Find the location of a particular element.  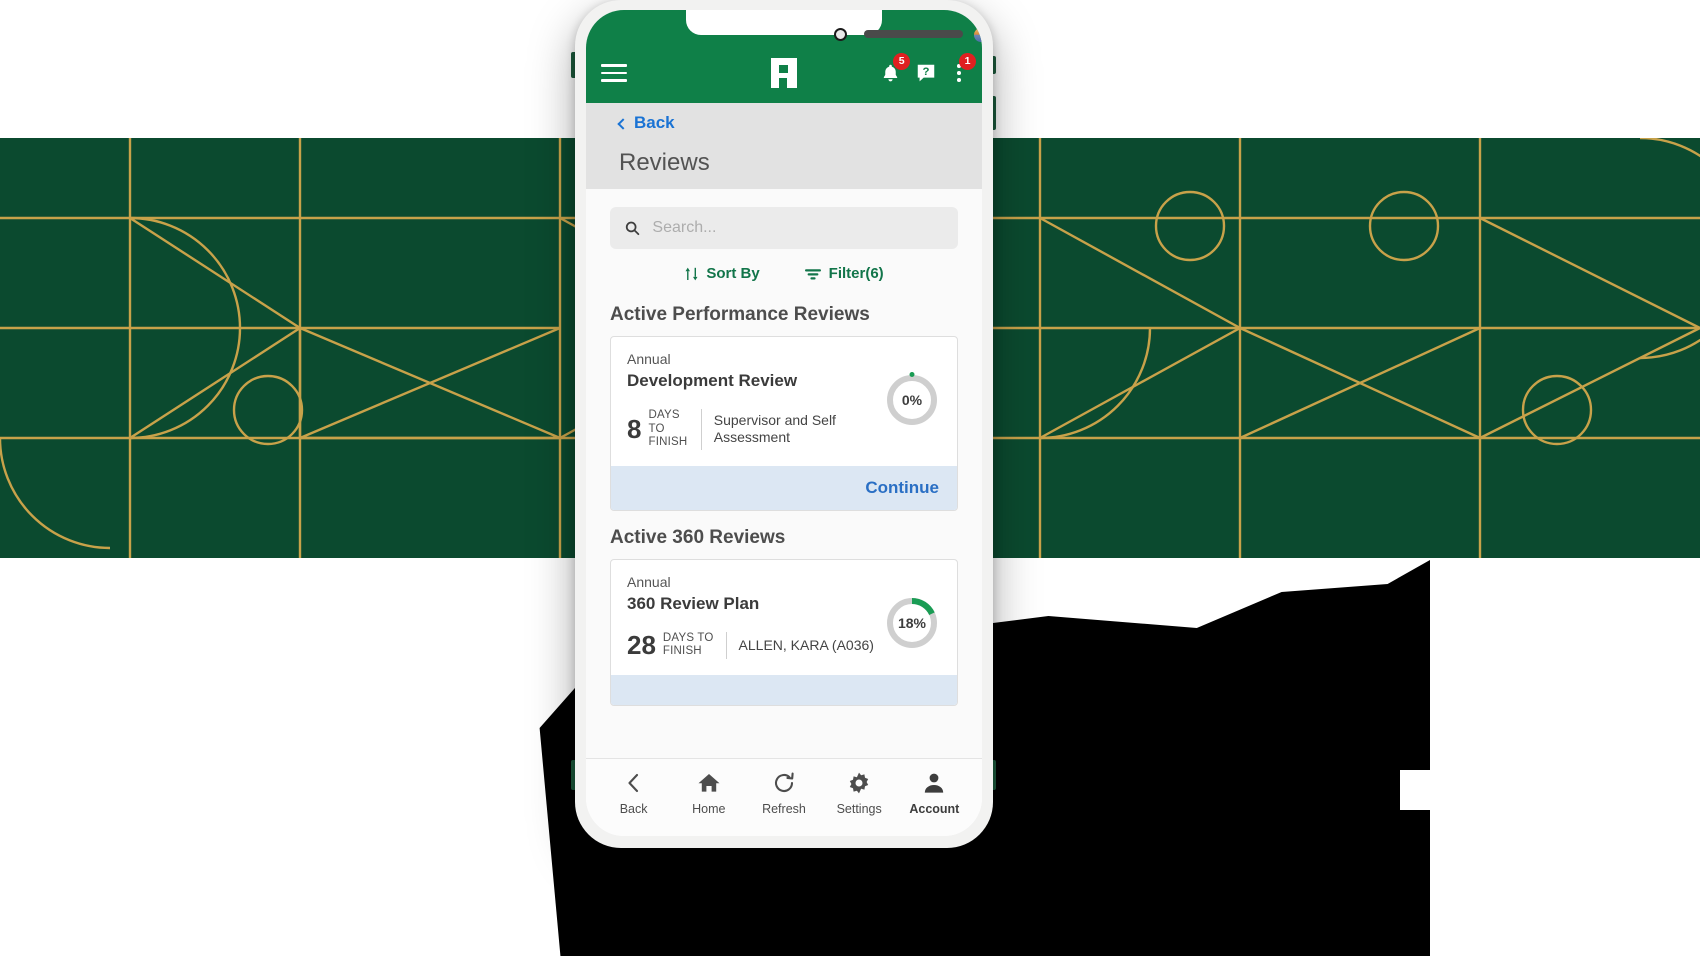

nav-label: Home is located at coordinates (709, 809).